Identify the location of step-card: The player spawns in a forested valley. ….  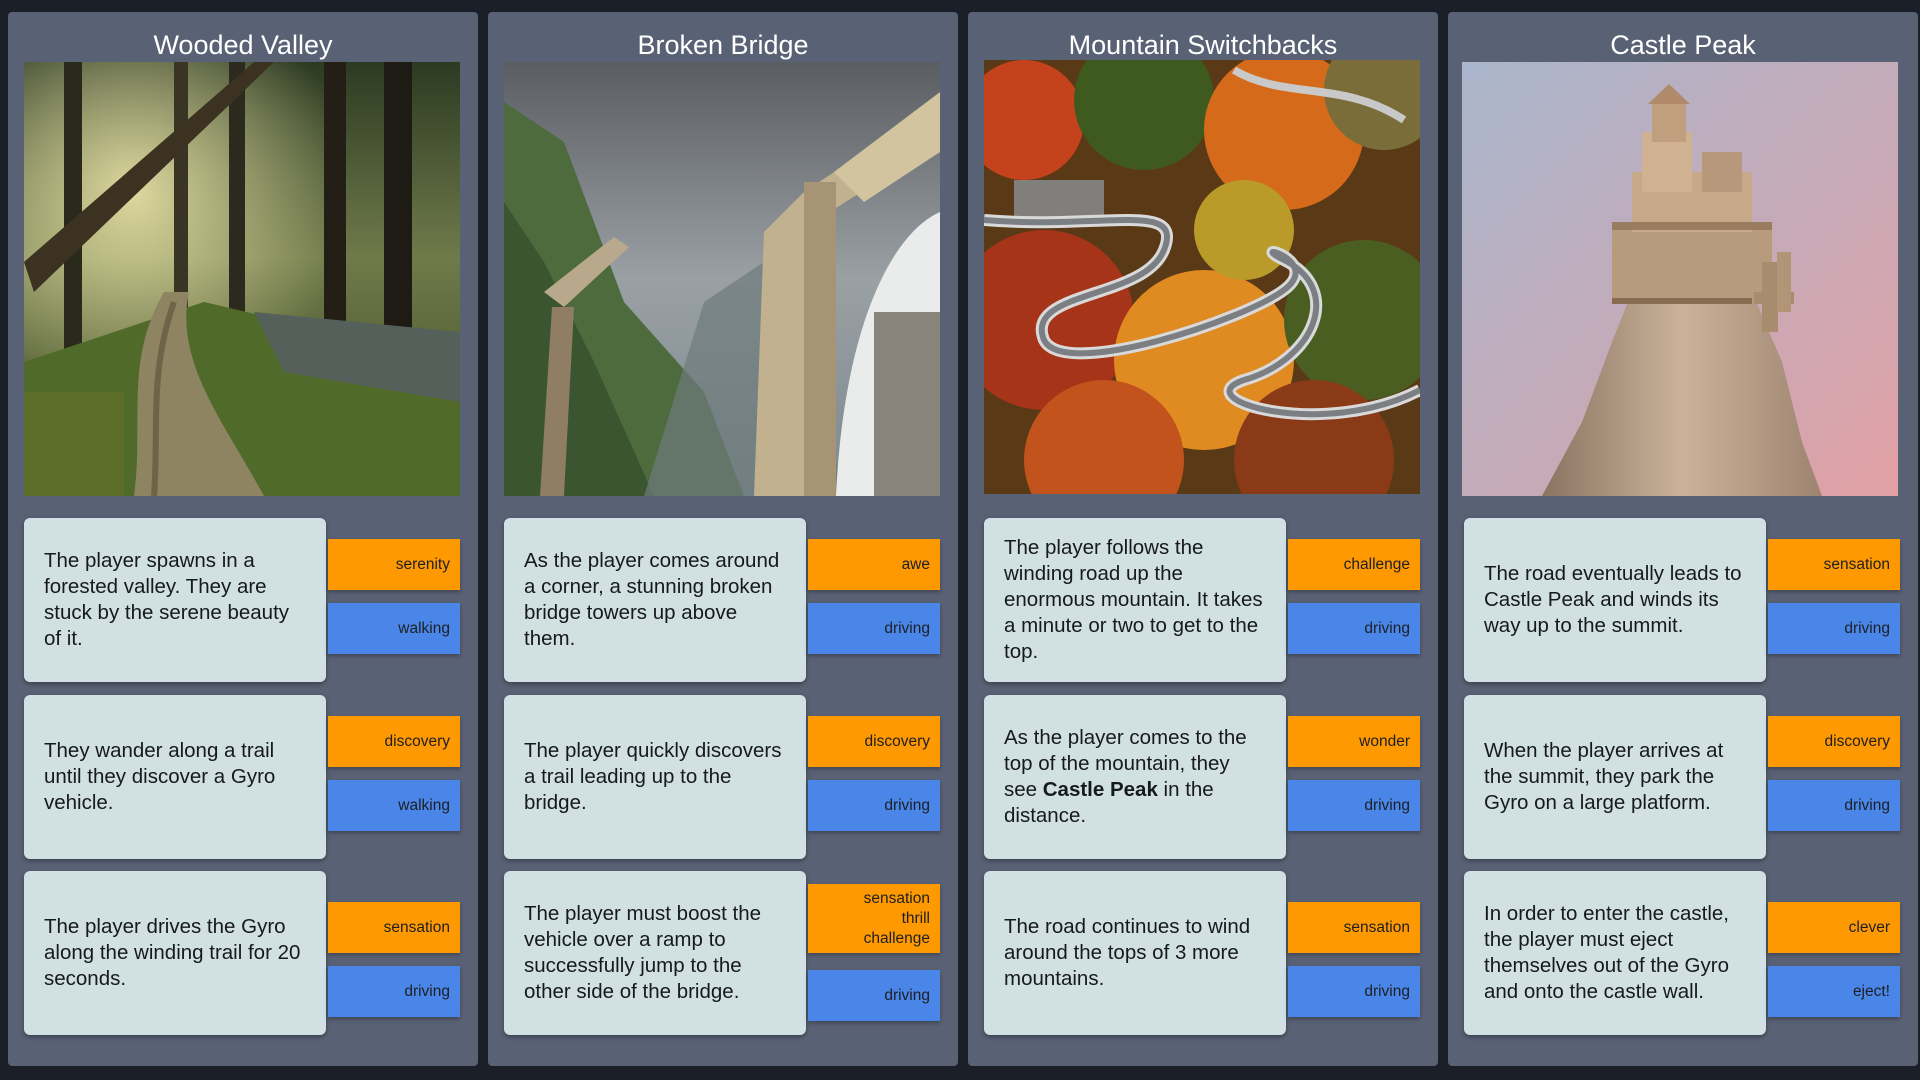
(175, 600).